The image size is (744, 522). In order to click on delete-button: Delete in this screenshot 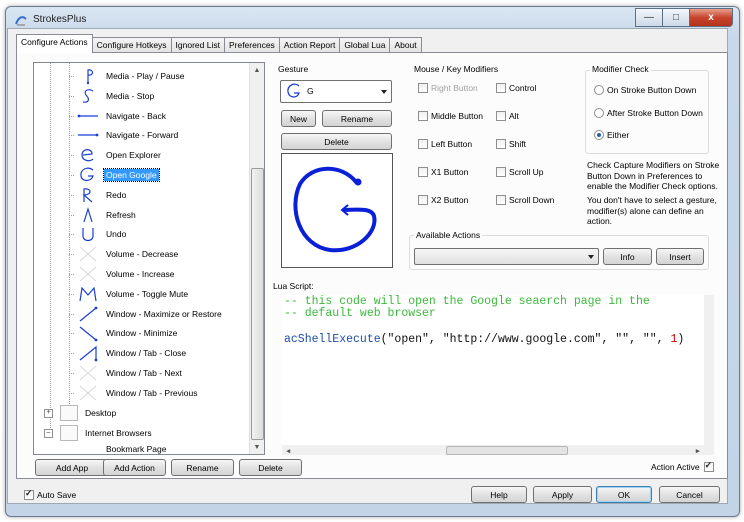, I will do `click(270, 467)`.